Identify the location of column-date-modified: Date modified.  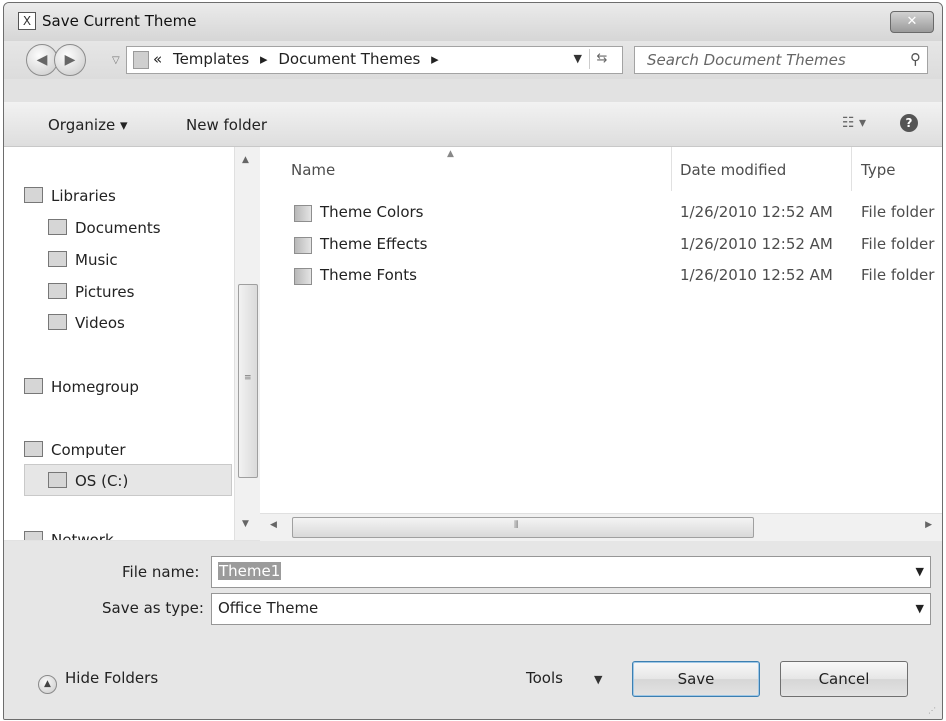
(733, 170).